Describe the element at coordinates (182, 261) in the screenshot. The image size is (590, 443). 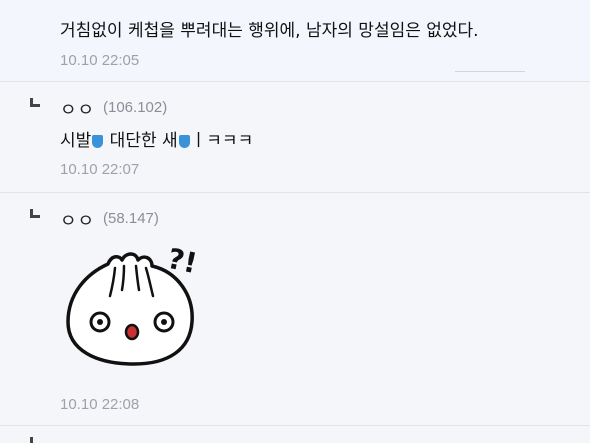
I see `sticker-text: ?!` at that location.